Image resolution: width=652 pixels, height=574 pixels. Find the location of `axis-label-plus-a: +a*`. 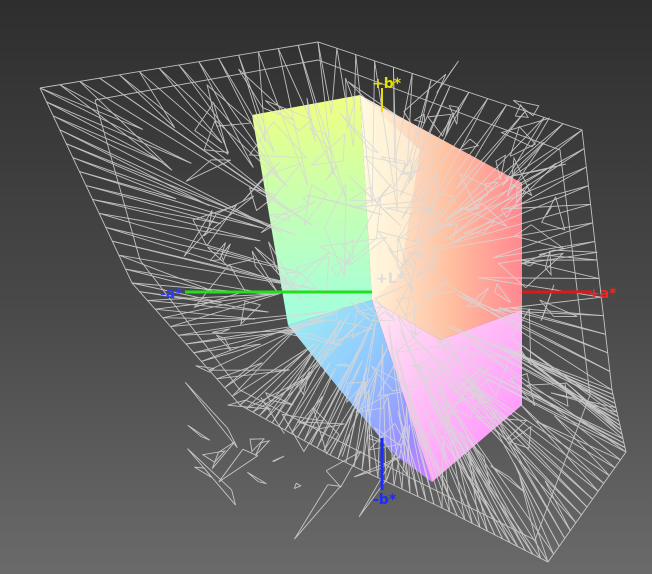

axis-label-plus-a: +a* is located at coordinates (602, 294).